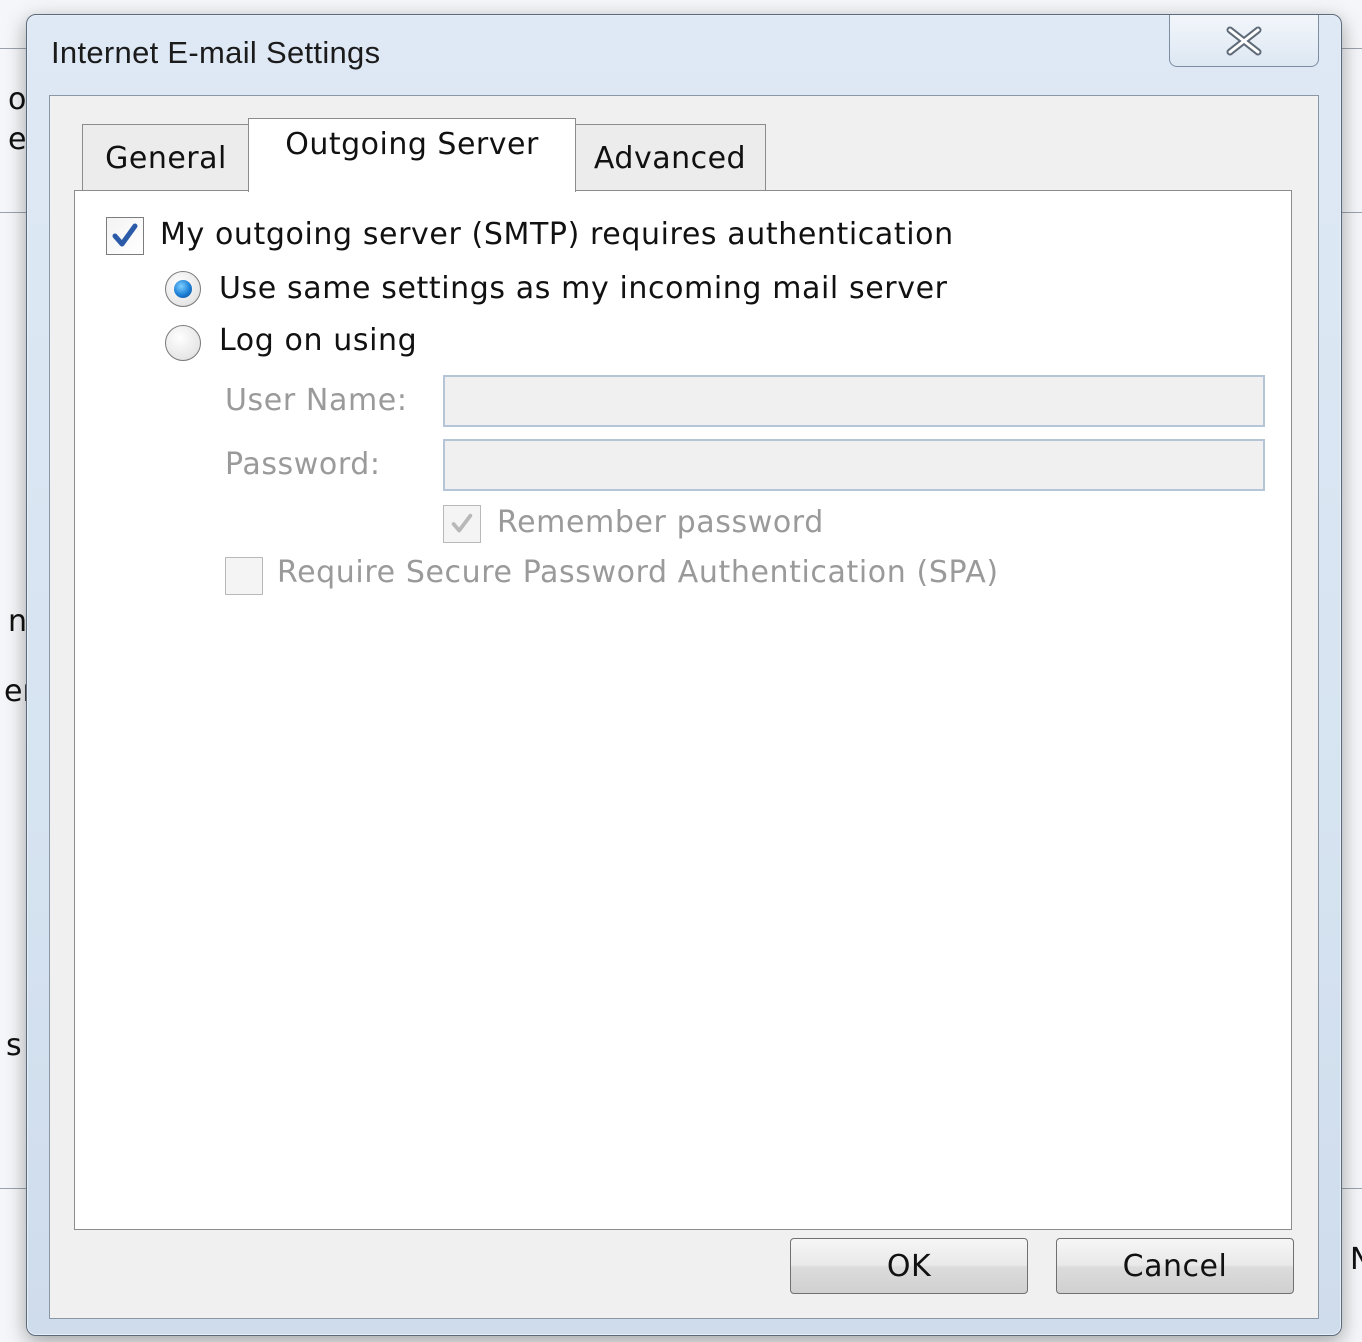  I want to click on tab-advanced: Advanced, so click(670, 158).